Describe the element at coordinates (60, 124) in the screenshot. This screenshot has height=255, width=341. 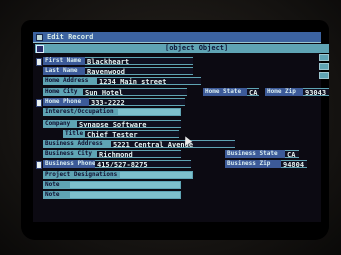
I see `company-label: Company` at that location.